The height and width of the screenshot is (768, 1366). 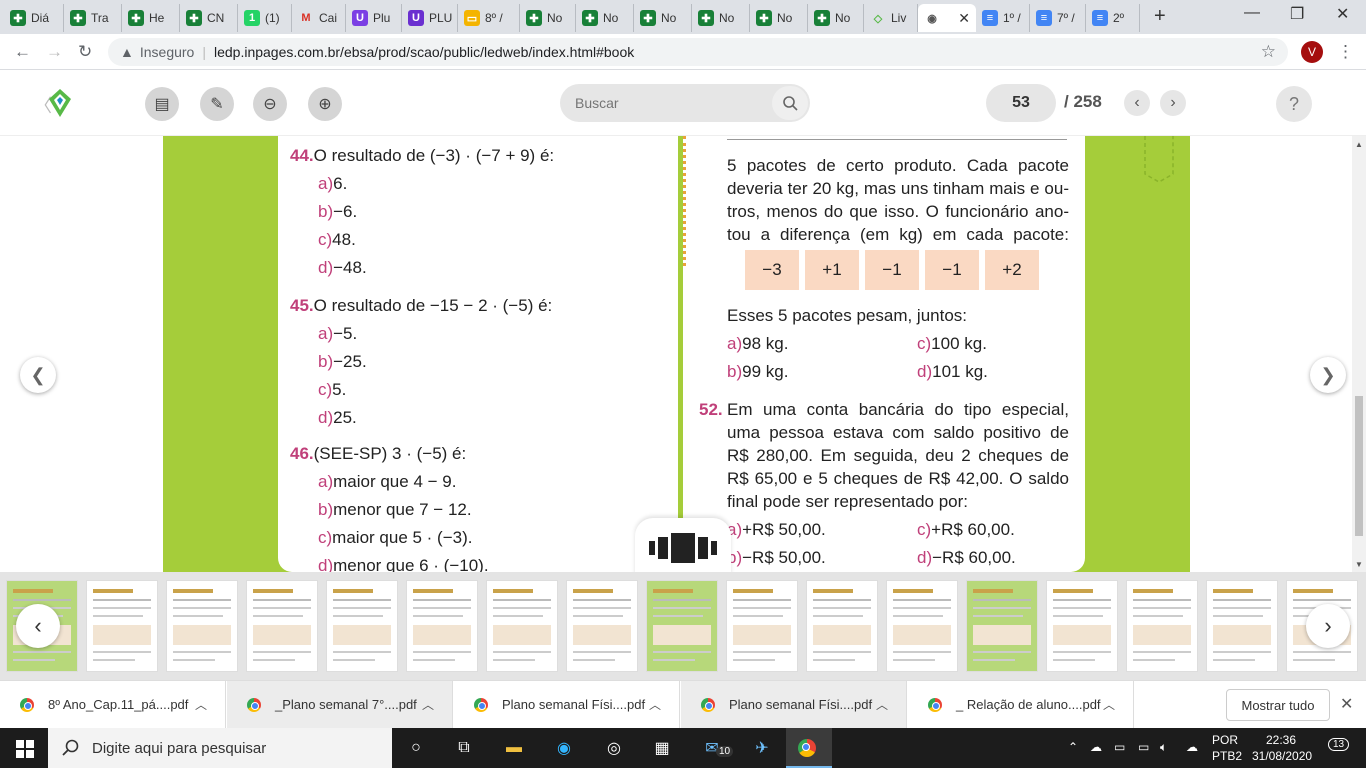 I want to click on browser-tab: ✚ He, so click(x=151, y=18).